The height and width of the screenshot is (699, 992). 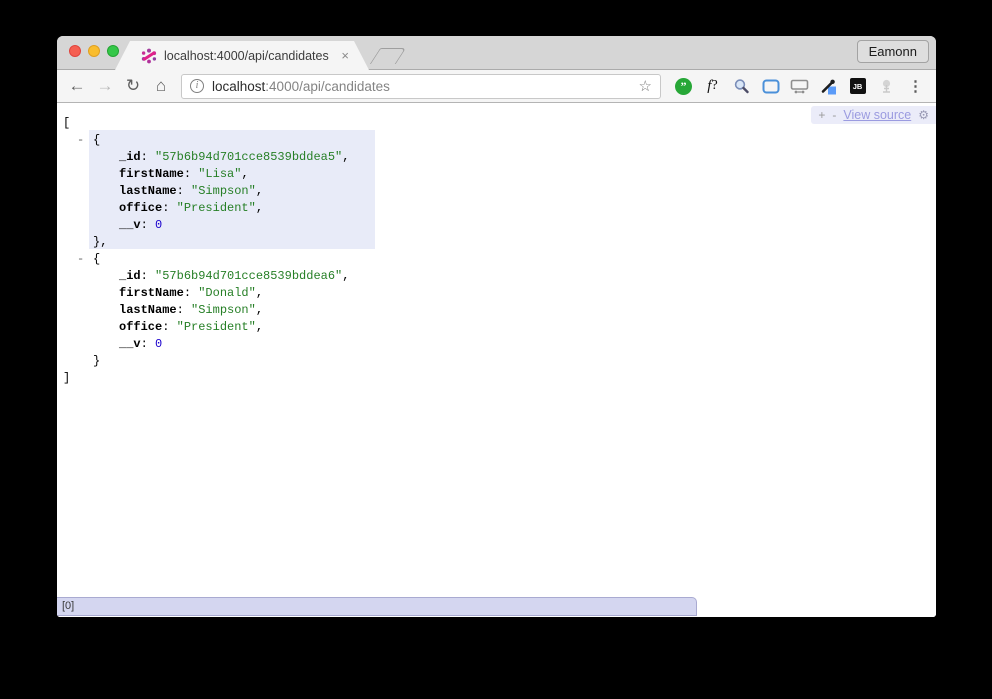 I want to click on expand-all-button: +, so click(x=821, y=115).